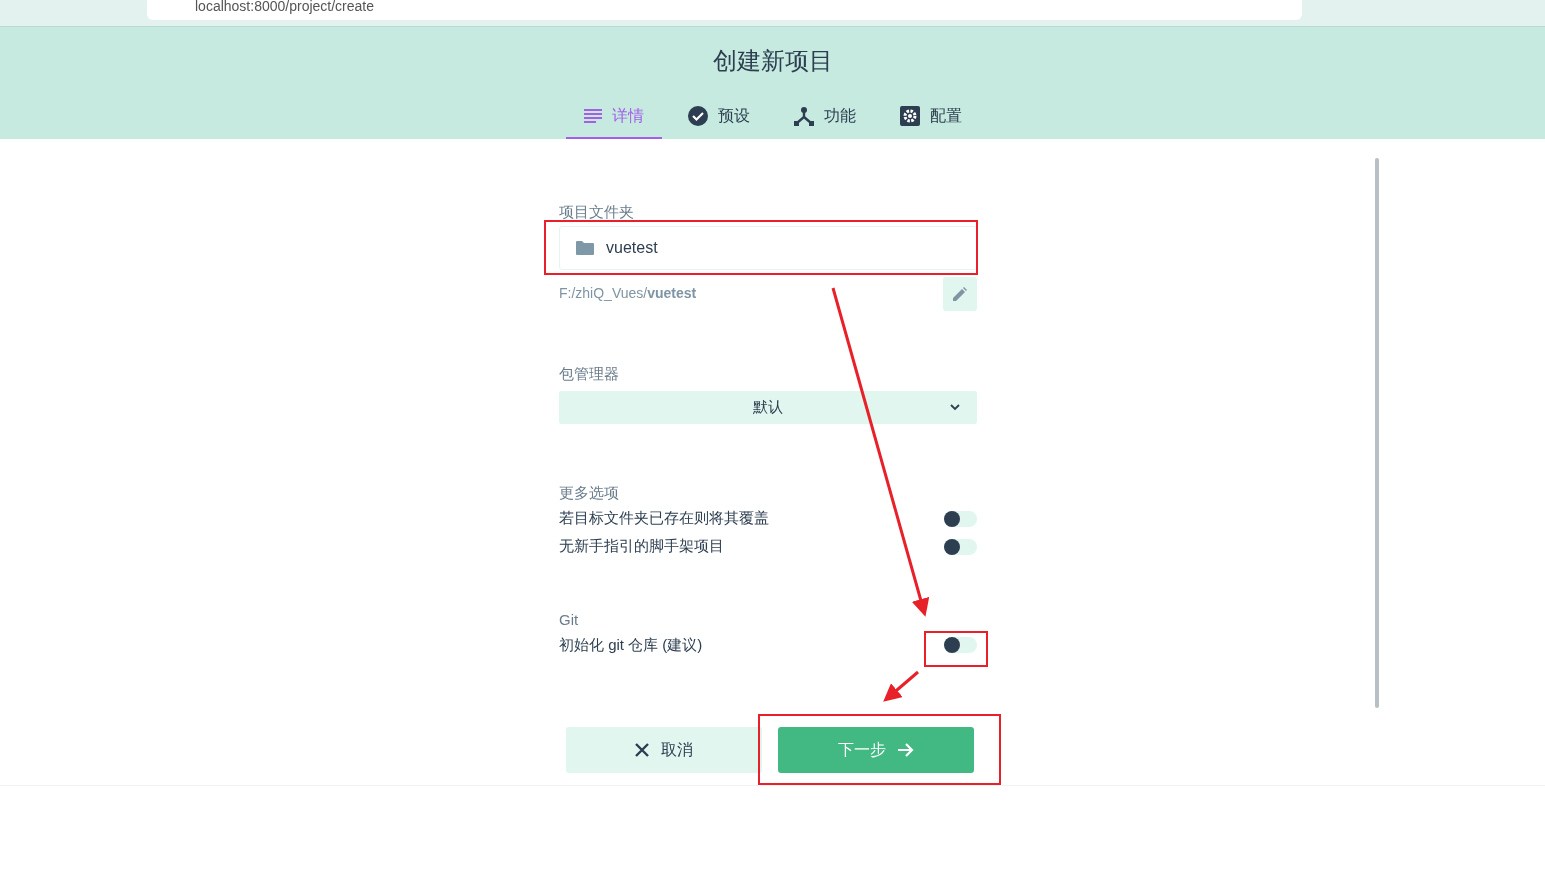 This screenshot has width=1545, height=874. I want to click on package-manager-select: 默认, so click(768, 407).